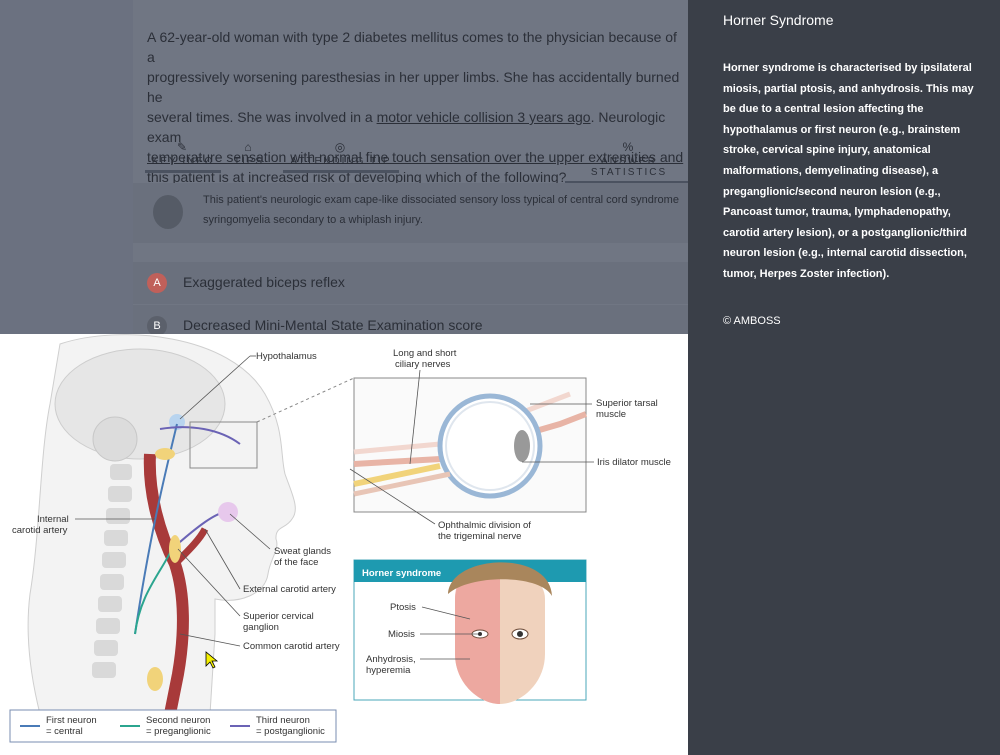 Image resolution: width=1000 pixels, height=755 pixels. I want to click on tab-label: ANSWER STATISTICS, so click(629, 167).